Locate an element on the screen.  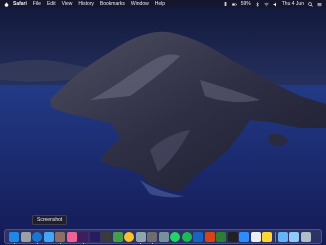
menu-history: History is located at coordinates (86, 4).